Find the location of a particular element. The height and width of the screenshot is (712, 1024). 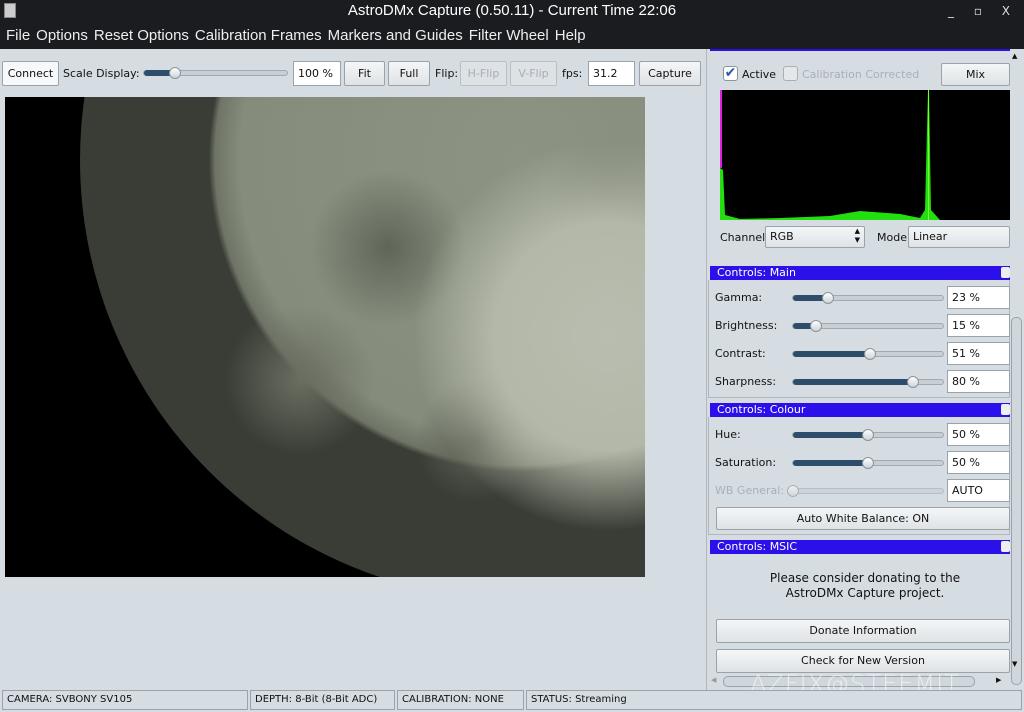

histogram-magenta is located at coordinates (721, 129).